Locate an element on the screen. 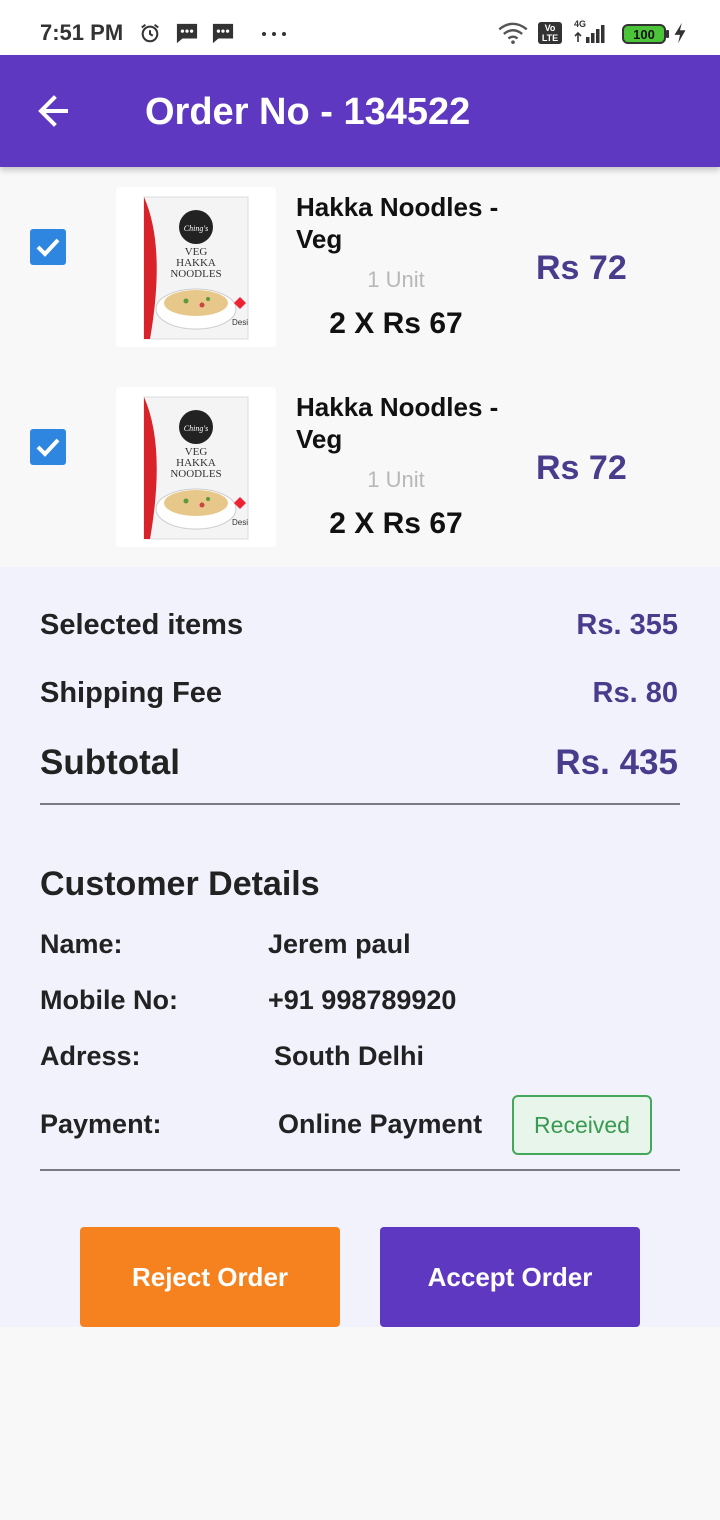  name-value: Jerem paul is located at coordinates (339, 944).